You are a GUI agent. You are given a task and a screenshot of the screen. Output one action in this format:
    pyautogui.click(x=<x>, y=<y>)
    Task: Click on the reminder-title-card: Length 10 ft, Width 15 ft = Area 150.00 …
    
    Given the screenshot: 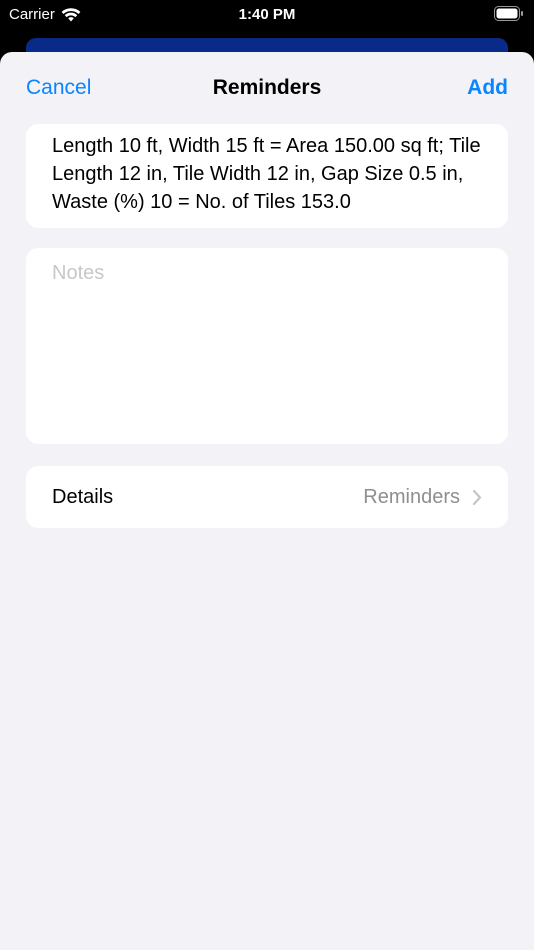 What is the action you would take?
    pyautogui.click(x=267, y=176)
    